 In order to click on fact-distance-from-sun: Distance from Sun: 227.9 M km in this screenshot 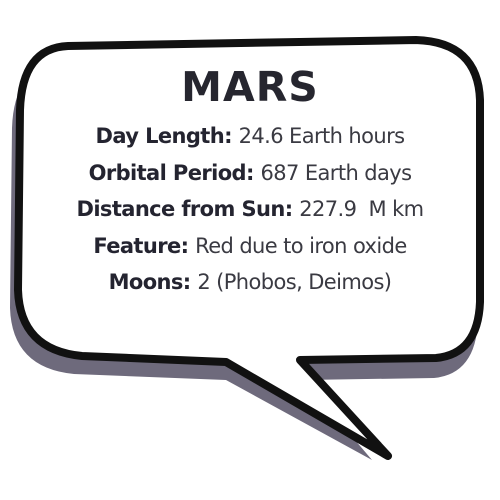, I will do `click(250, 209)`.